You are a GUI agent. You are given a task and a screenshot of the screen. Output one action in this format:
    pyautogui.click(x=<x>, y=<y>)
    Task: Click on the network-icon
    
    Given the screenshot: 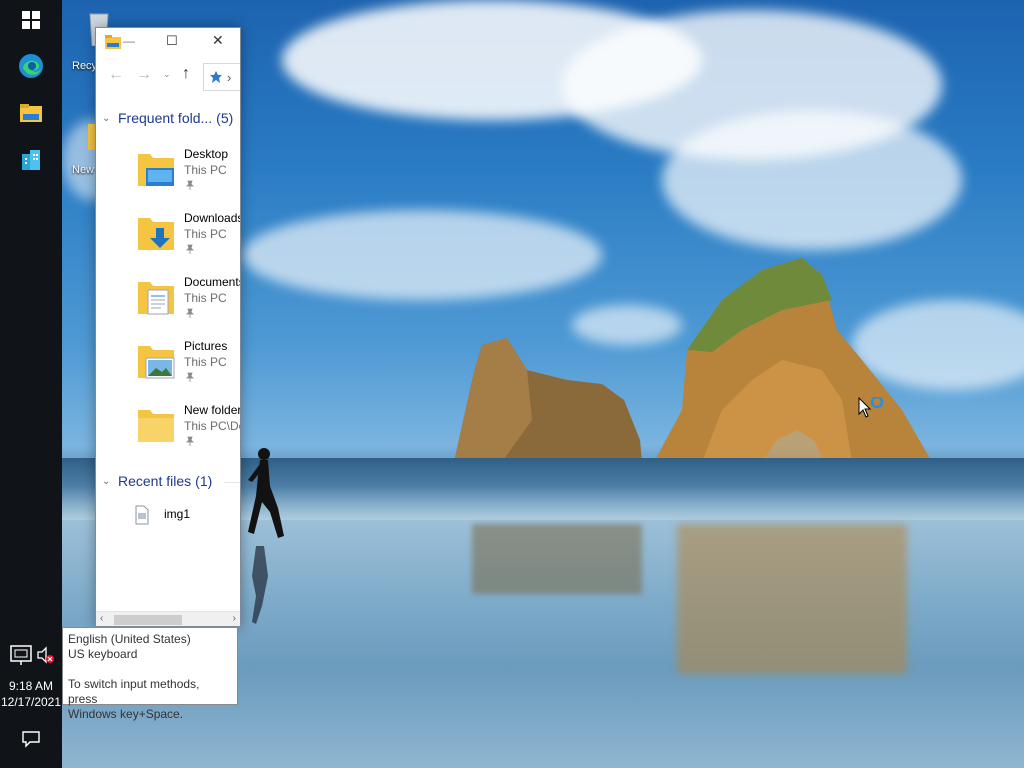 What is the action you would take?
    pyautogui.click(x=21, y=655)
    